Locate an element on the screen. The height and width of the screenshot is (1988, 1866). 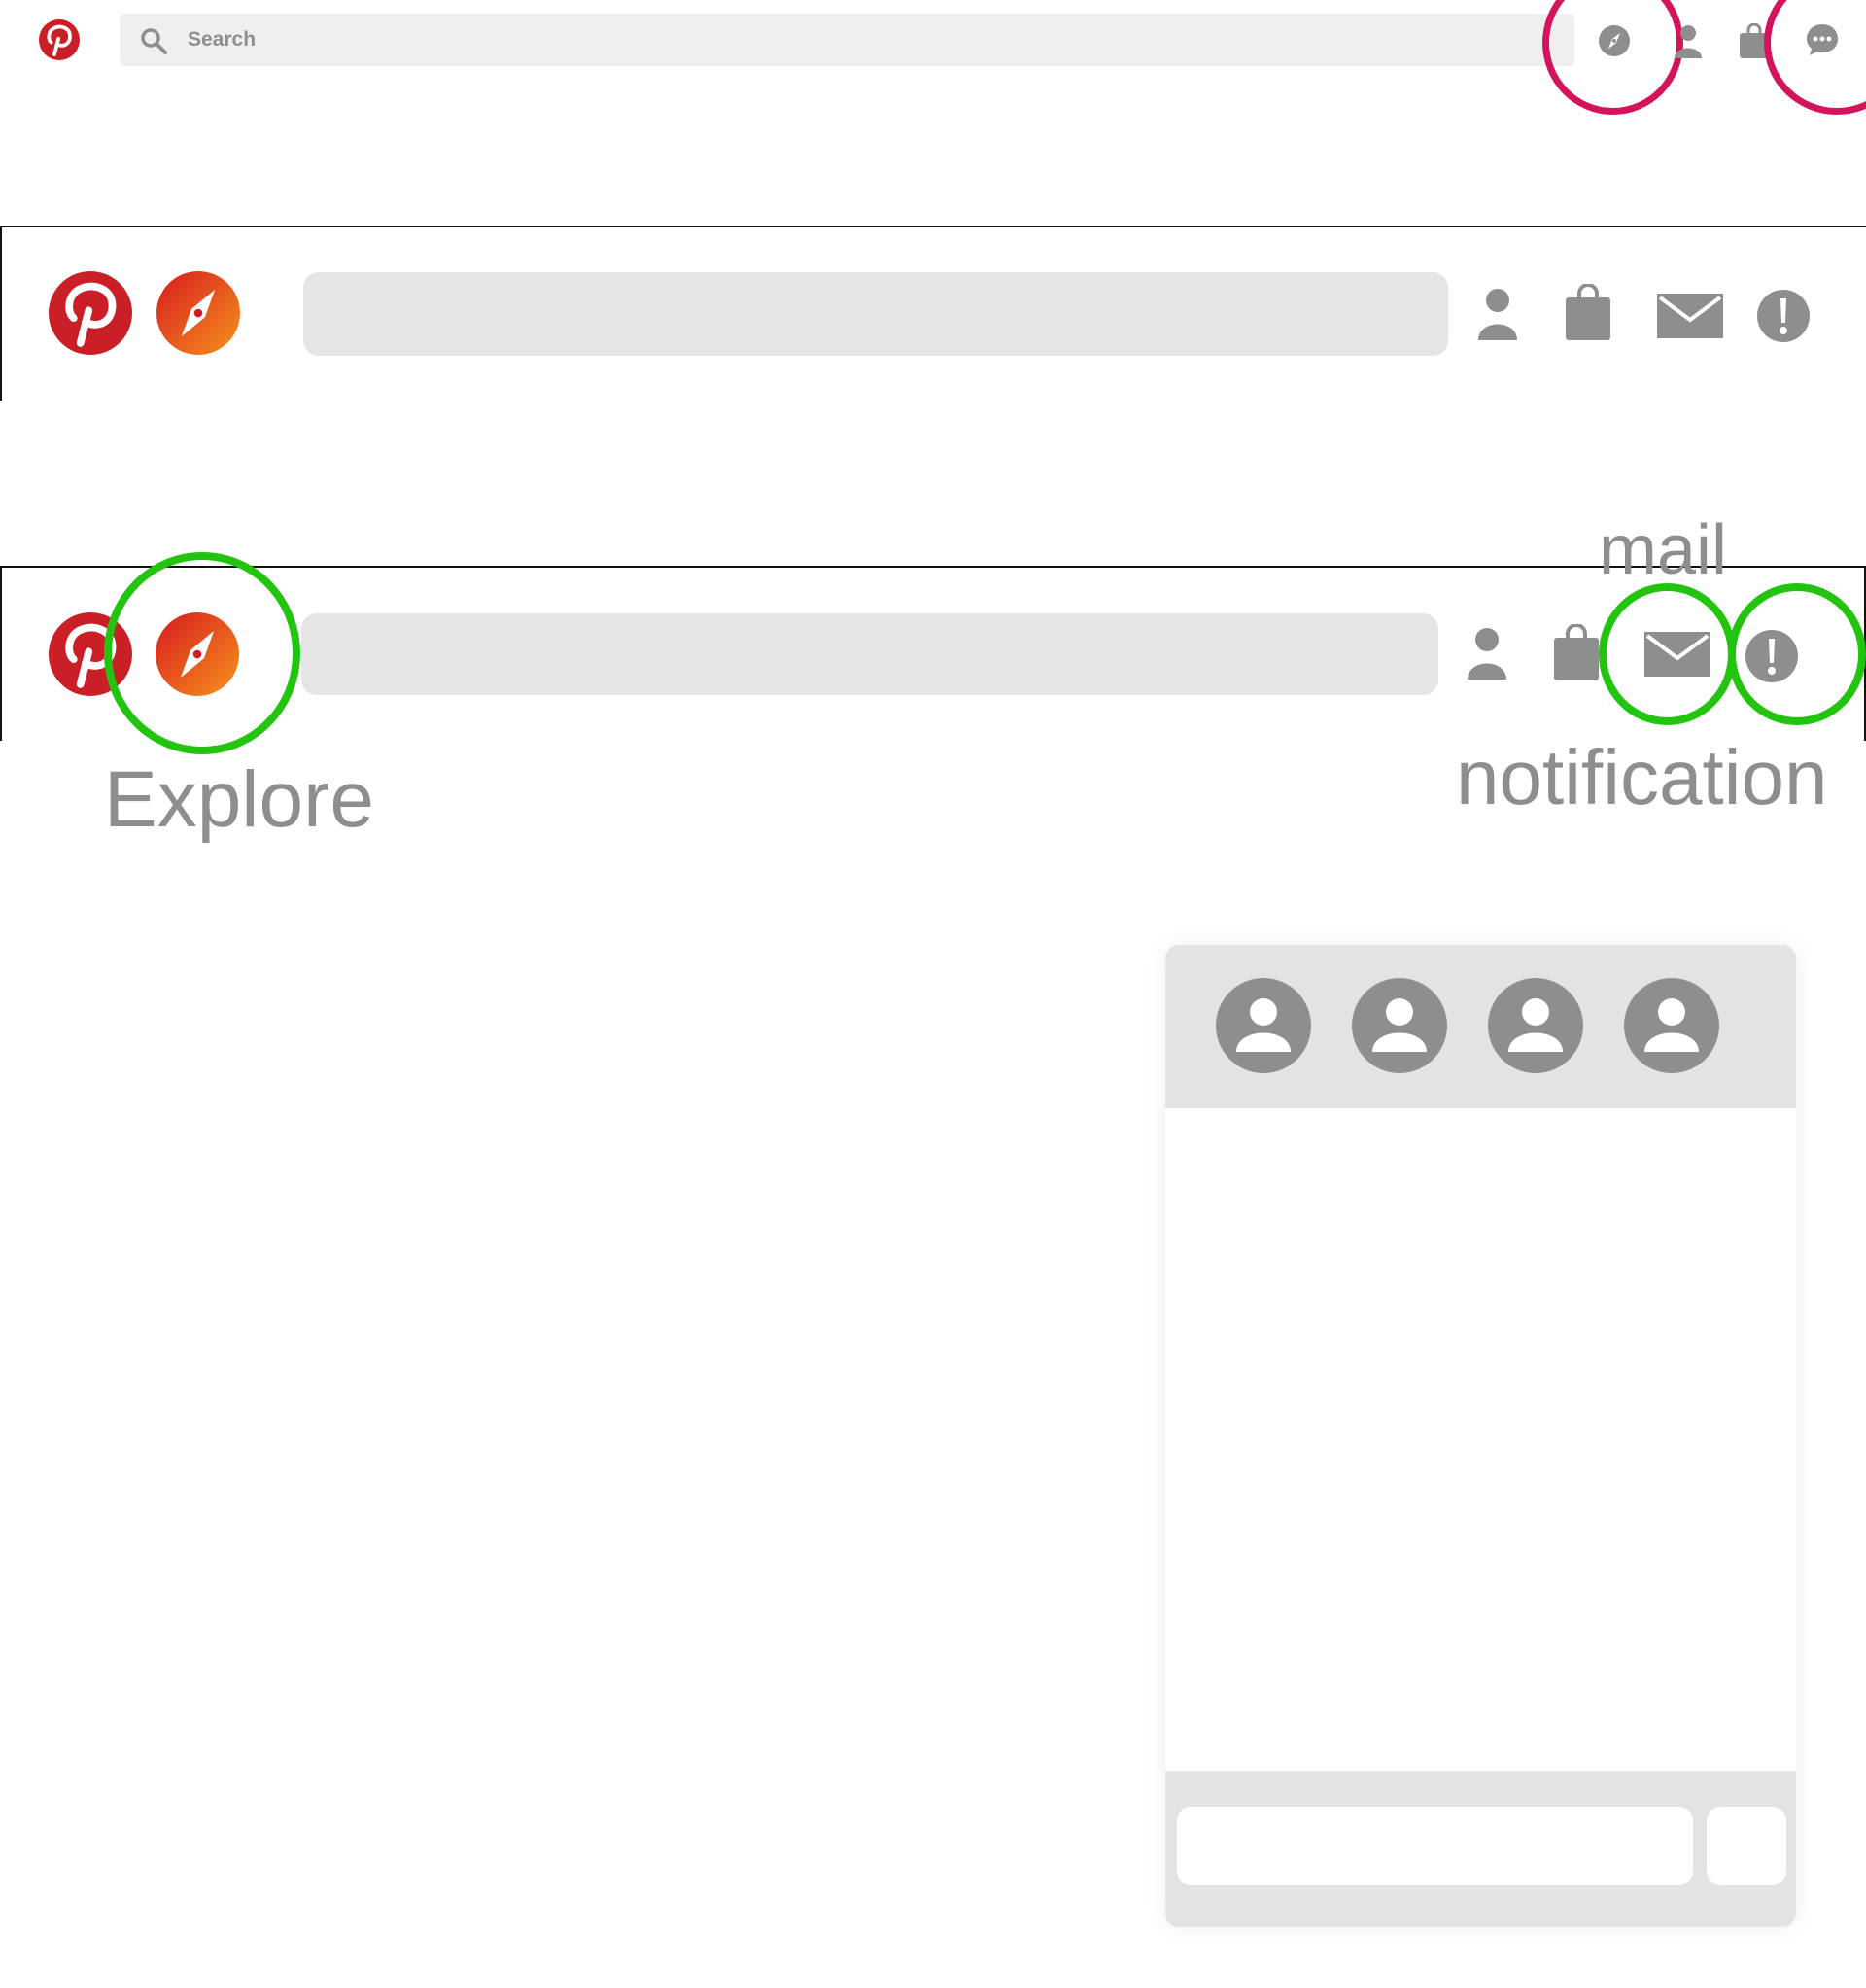
chat-panel-header is located at coordinates (1480, 1026).